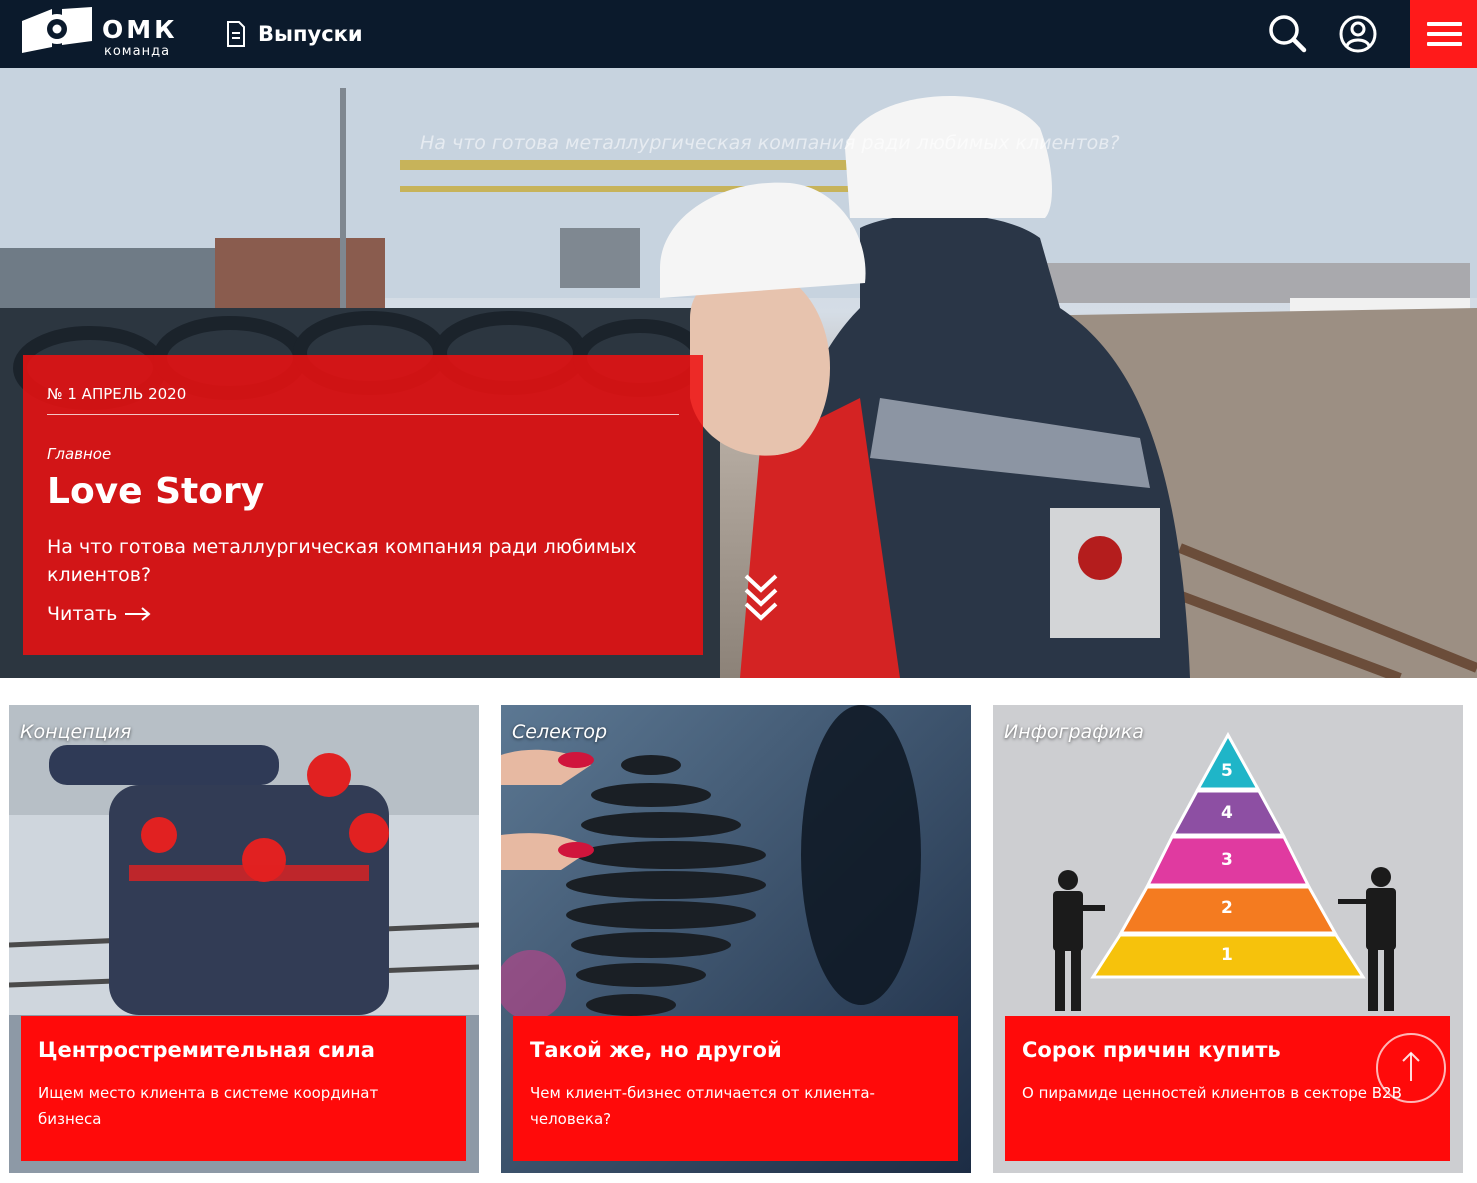  I want to click on omk-logo: ОМК команда, so click(99, 34).